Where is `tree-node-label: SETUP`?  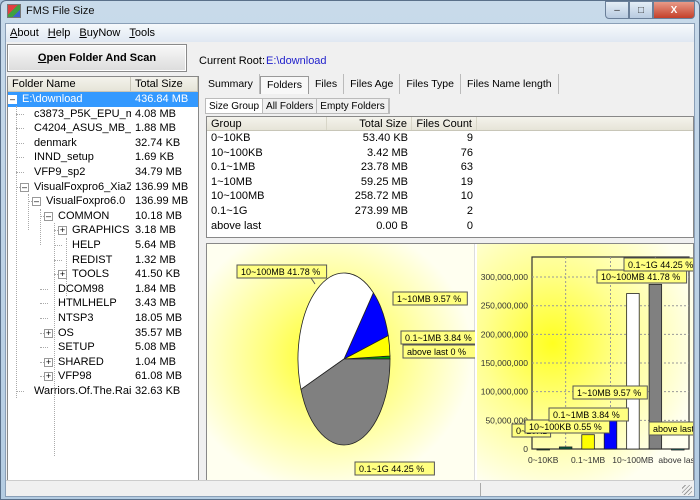 tree-node-label: SETUP is located at coordinates (76, 347).